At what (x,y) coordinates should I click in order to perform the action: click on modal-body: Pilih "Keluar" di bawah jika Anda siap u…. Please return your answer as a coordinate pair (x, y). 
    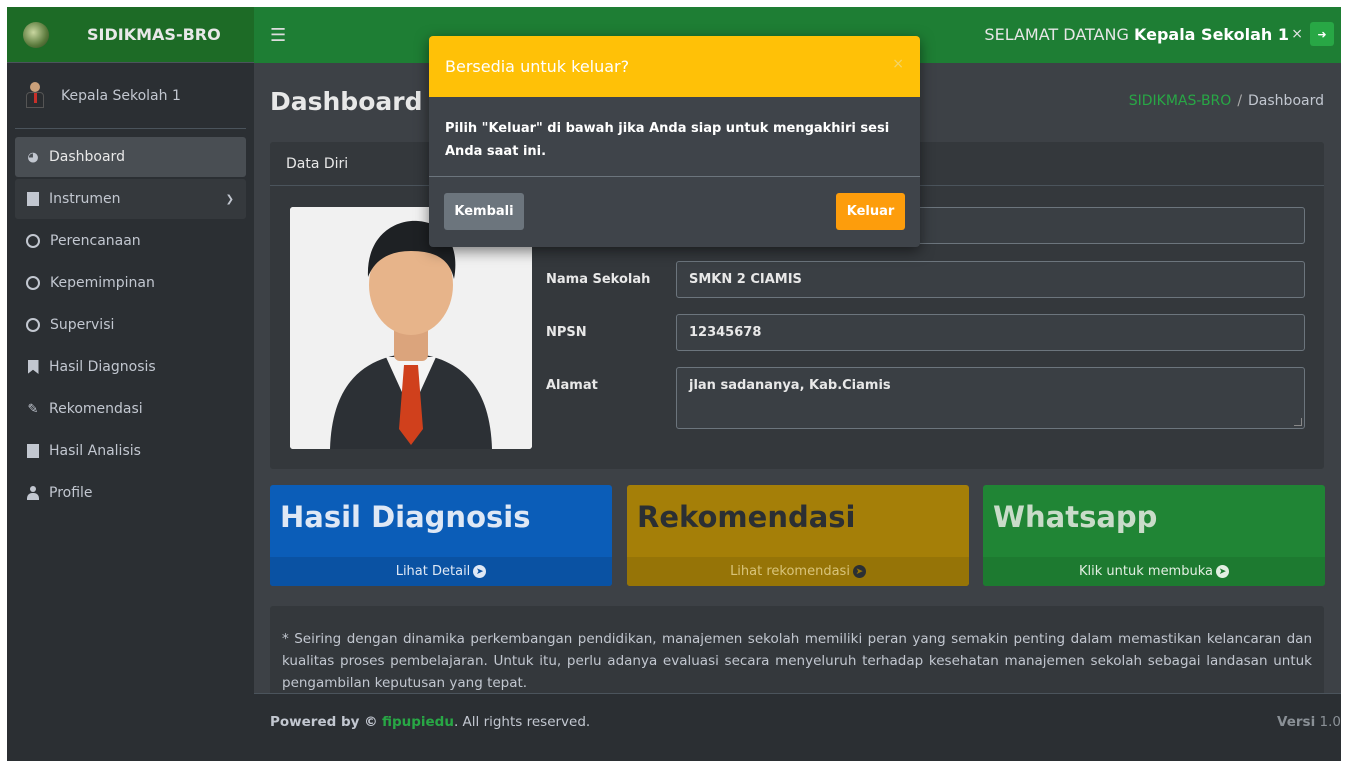
    Looking at the image, I should click on (674, 137).